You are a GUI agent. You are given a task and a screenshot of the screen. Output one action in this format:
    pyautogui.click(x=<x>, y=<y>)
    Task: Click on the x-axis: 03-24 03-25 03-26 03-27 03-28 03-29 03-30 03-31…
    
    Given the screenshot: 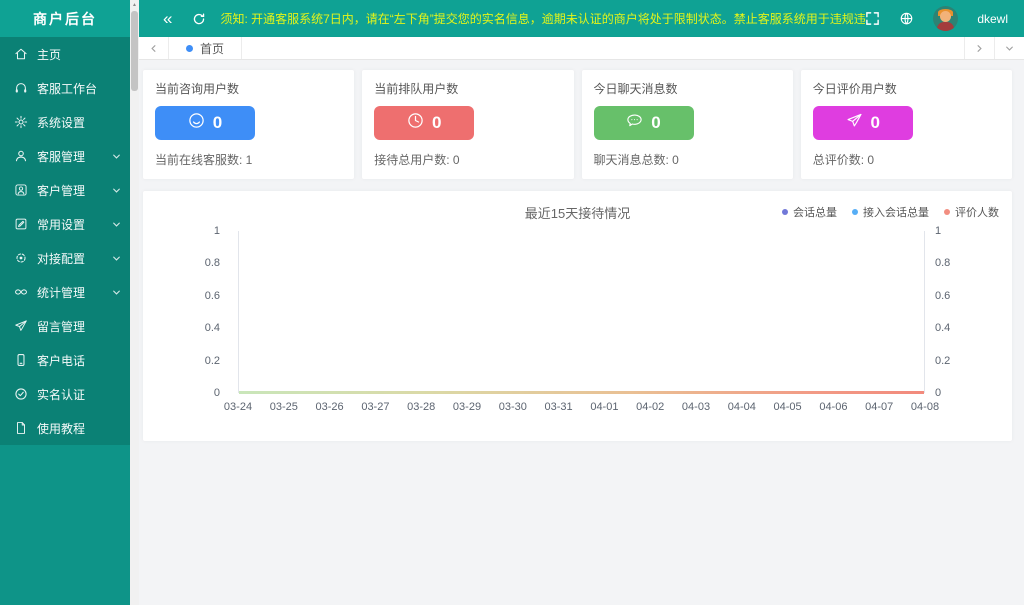 What is the action you would take?
    pyautogui.click(x=581, y=408)
    